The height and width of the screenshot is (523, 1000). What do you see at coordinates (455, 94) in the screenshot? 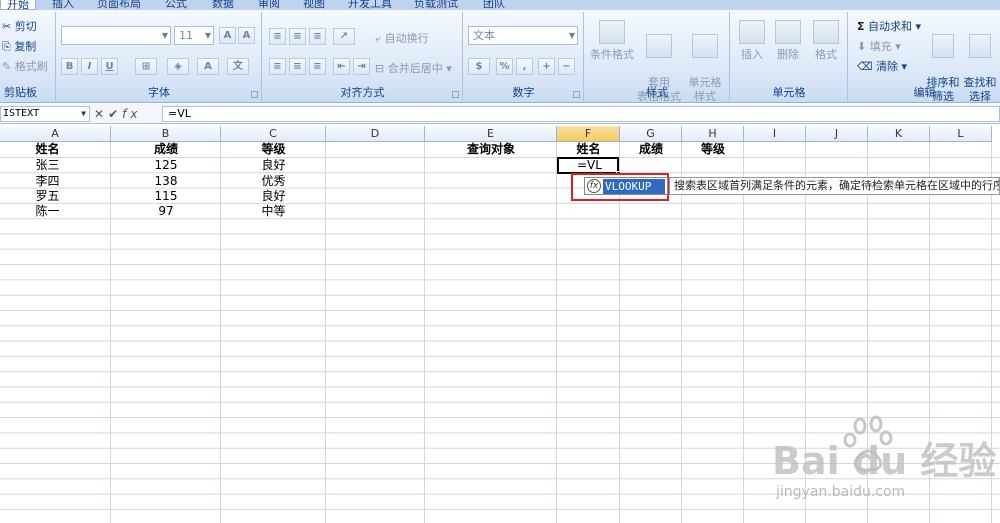
I see `alignment-dialog-launcher` at bounding box center [455, 94].